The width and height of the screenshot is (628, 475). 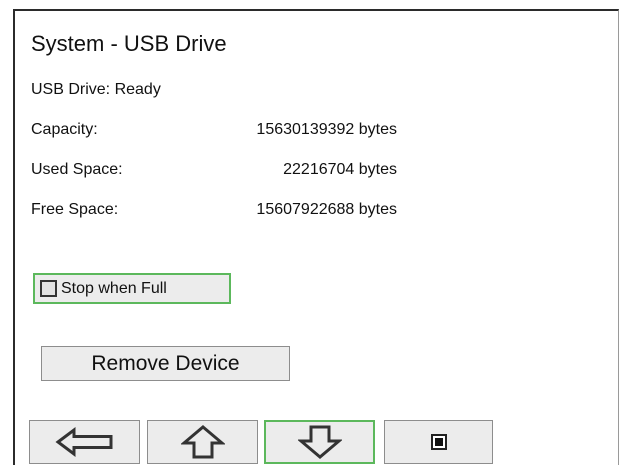 I want to click on free-space-value: 15607922688 bytes, so click(x=326, y=209).